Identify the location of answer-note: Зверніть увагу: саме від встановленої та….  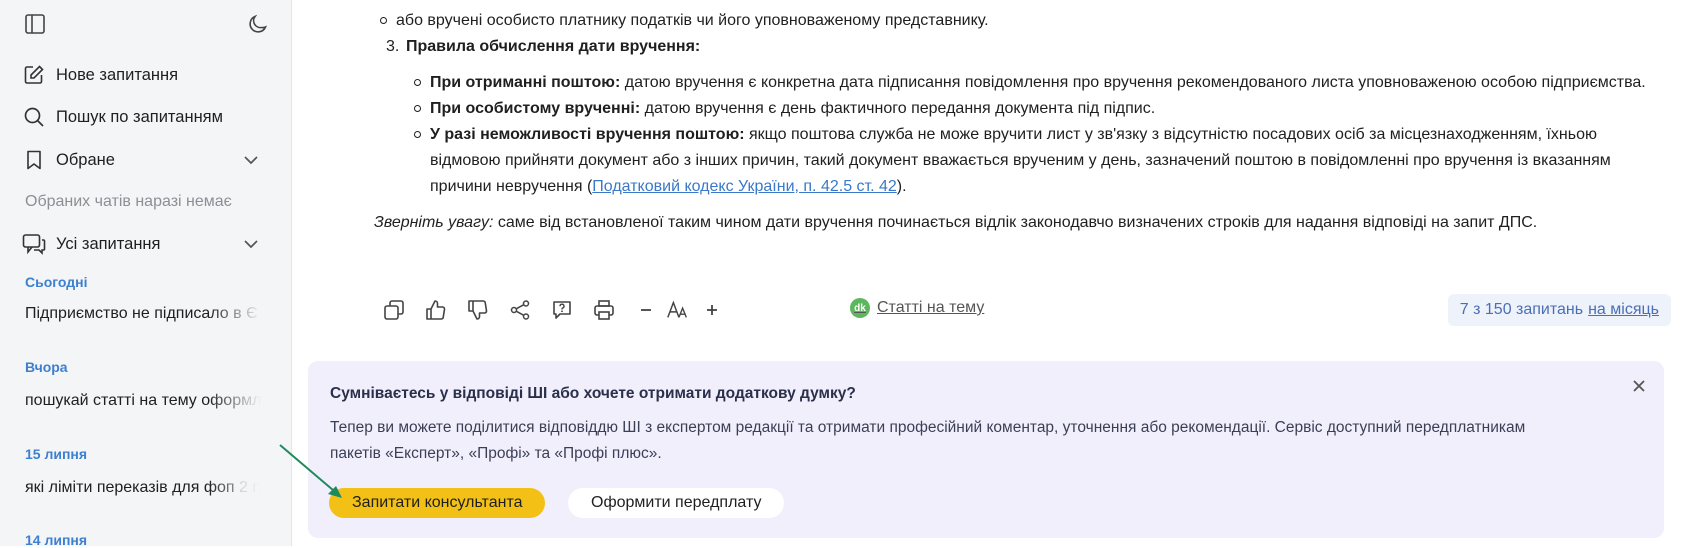
(1017, 223).